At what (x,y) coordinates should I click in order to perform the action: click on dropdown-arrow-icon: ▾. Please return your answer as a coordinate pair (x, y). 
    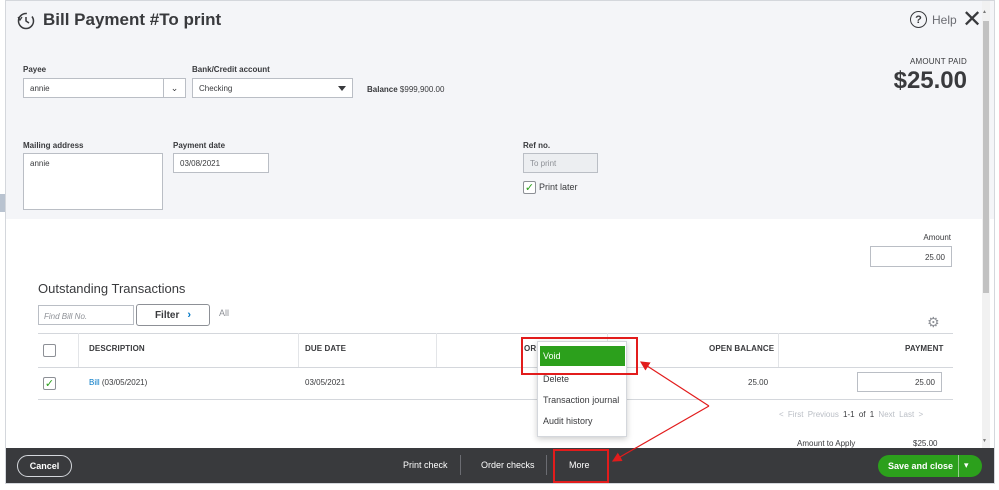
    Looking at the image, I should click on (966, 465).